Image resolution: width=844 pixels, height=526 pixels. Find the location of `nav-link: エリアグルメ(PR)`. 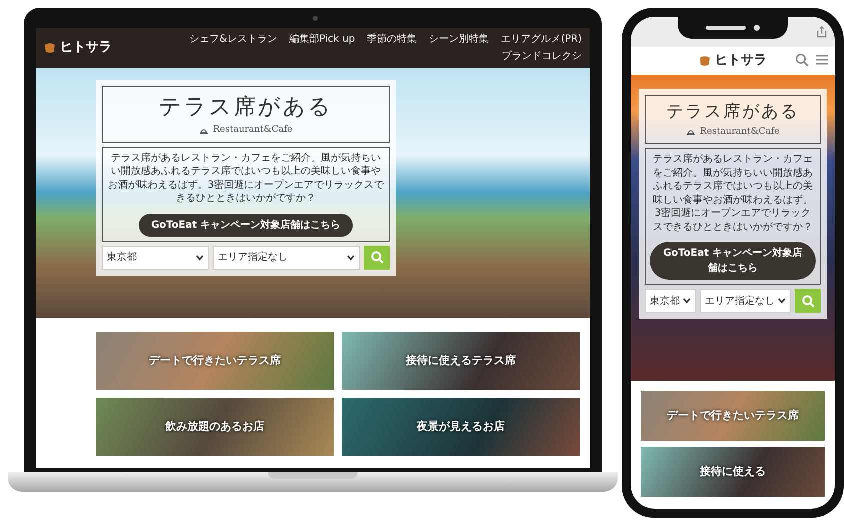

nav-link: エリアグルメ(PR) is located at coordinates (541, 39).